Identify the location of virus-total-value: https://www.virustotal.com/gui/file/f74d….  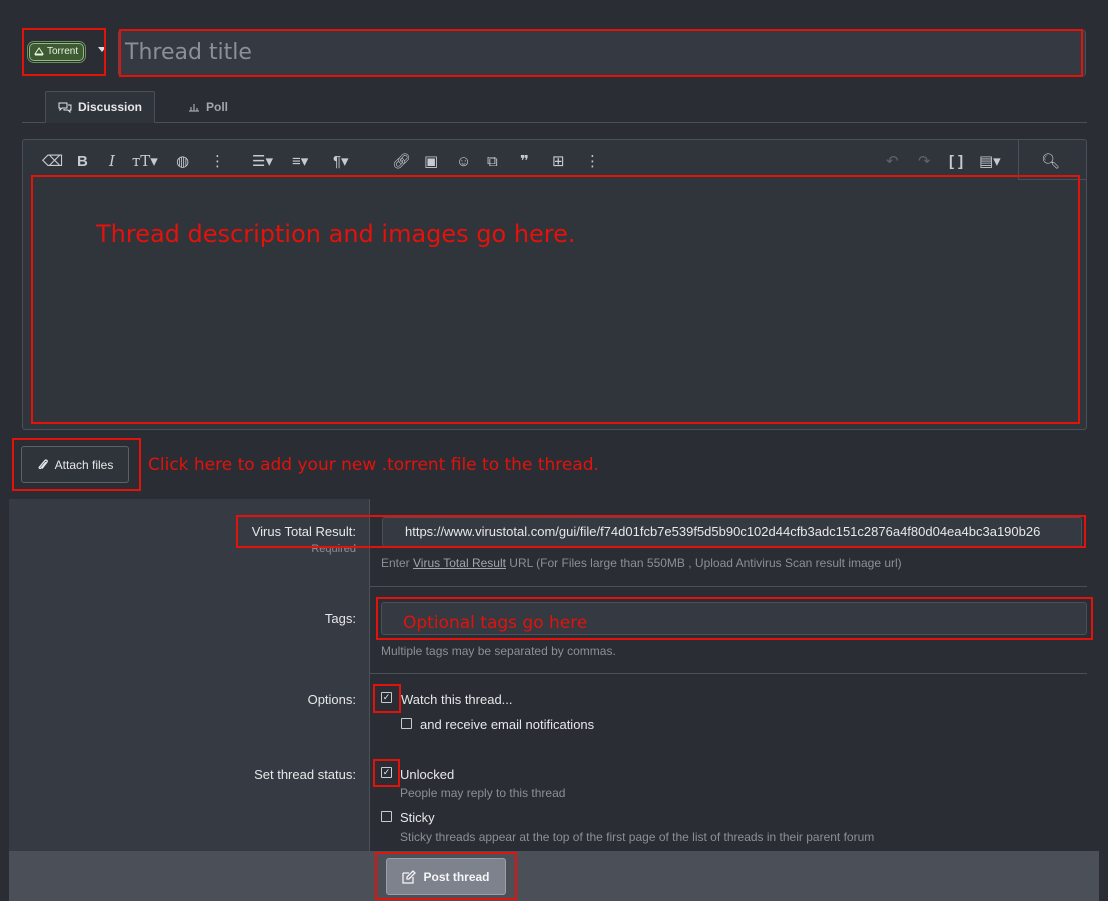
(723, 531).